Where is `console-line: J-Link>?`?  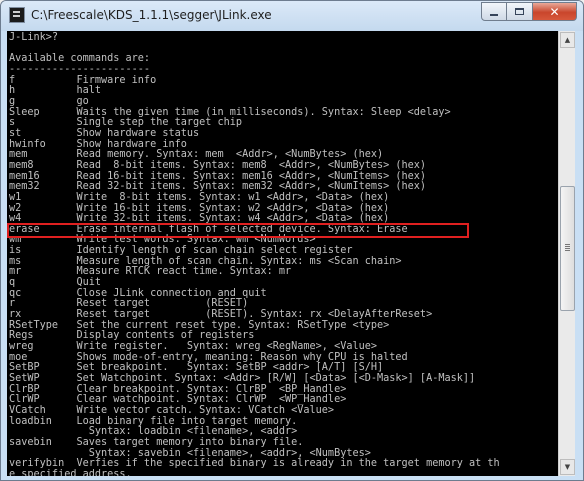 console-line: J-Link>? is located at coordinates (34, 37).